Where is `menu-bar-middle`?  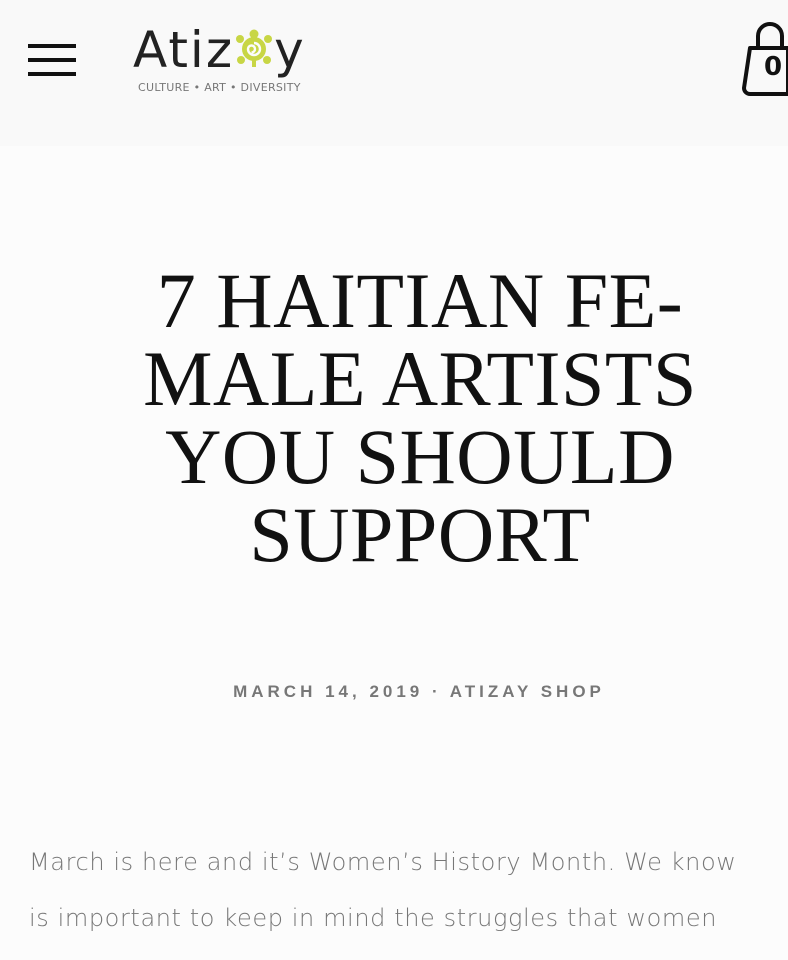
menu-bar-middle is located at coordinates (52, 60).